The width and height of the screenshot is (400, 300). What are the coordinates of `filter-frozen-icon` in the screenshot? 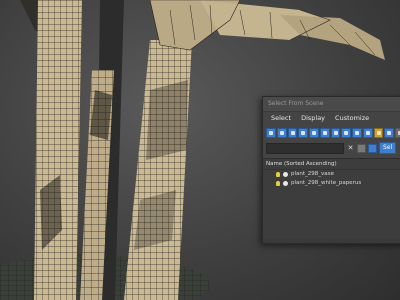 It's located at (378, 133).